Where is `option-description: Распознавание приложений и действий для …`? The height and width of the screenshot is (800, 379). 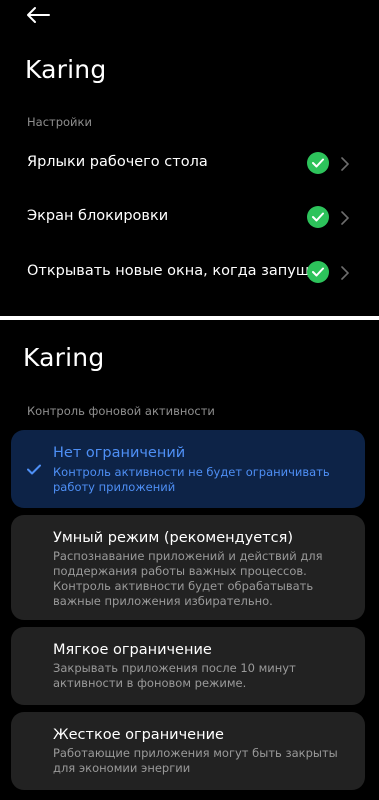
option-description: Распознавание приложений и действий для … is located at coordinates (188, 578).